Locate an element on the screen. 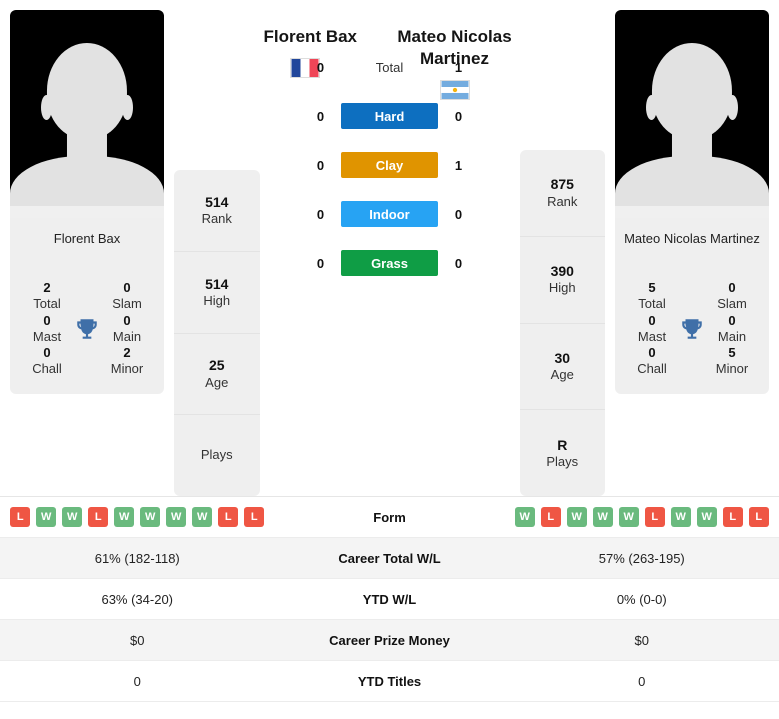 This screenshot has width=779, height=719. right-score-total: 1 is located at coordinates (458, 67).